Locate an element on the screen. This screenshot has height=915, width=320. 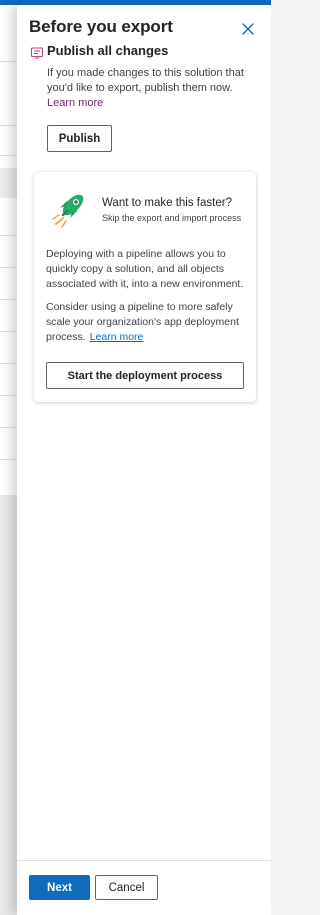
pipeline-learn-more-link: Learn more is located at coordinates (117, 337).